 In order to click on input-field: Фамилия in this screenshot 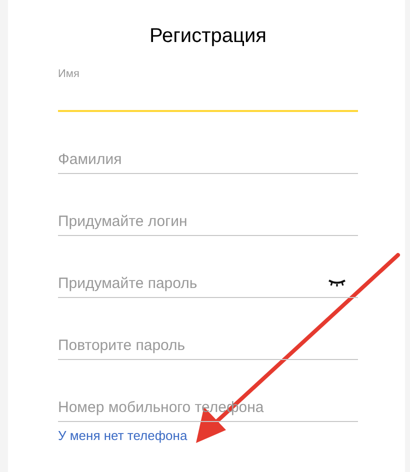, I will do `click(208, 159)`.